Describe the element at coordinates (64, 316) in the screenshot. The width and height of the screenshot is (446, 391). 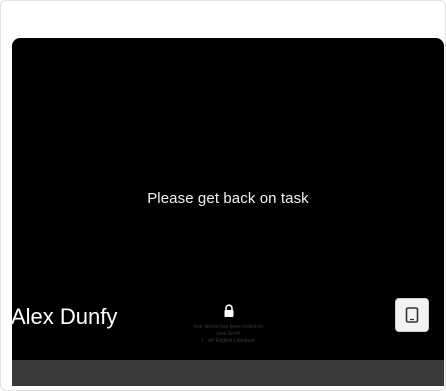
I see `student-name: Alex Dunfy` at that location.